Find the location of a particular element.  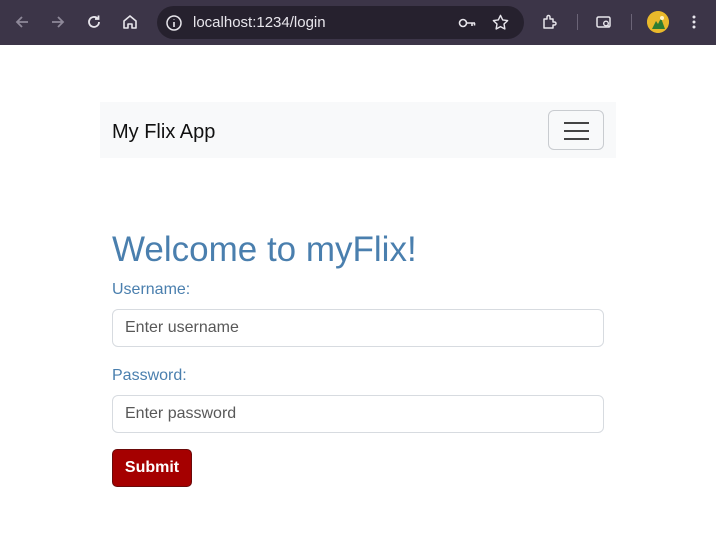

search-tabs-button is located at coordinates (604, 22).